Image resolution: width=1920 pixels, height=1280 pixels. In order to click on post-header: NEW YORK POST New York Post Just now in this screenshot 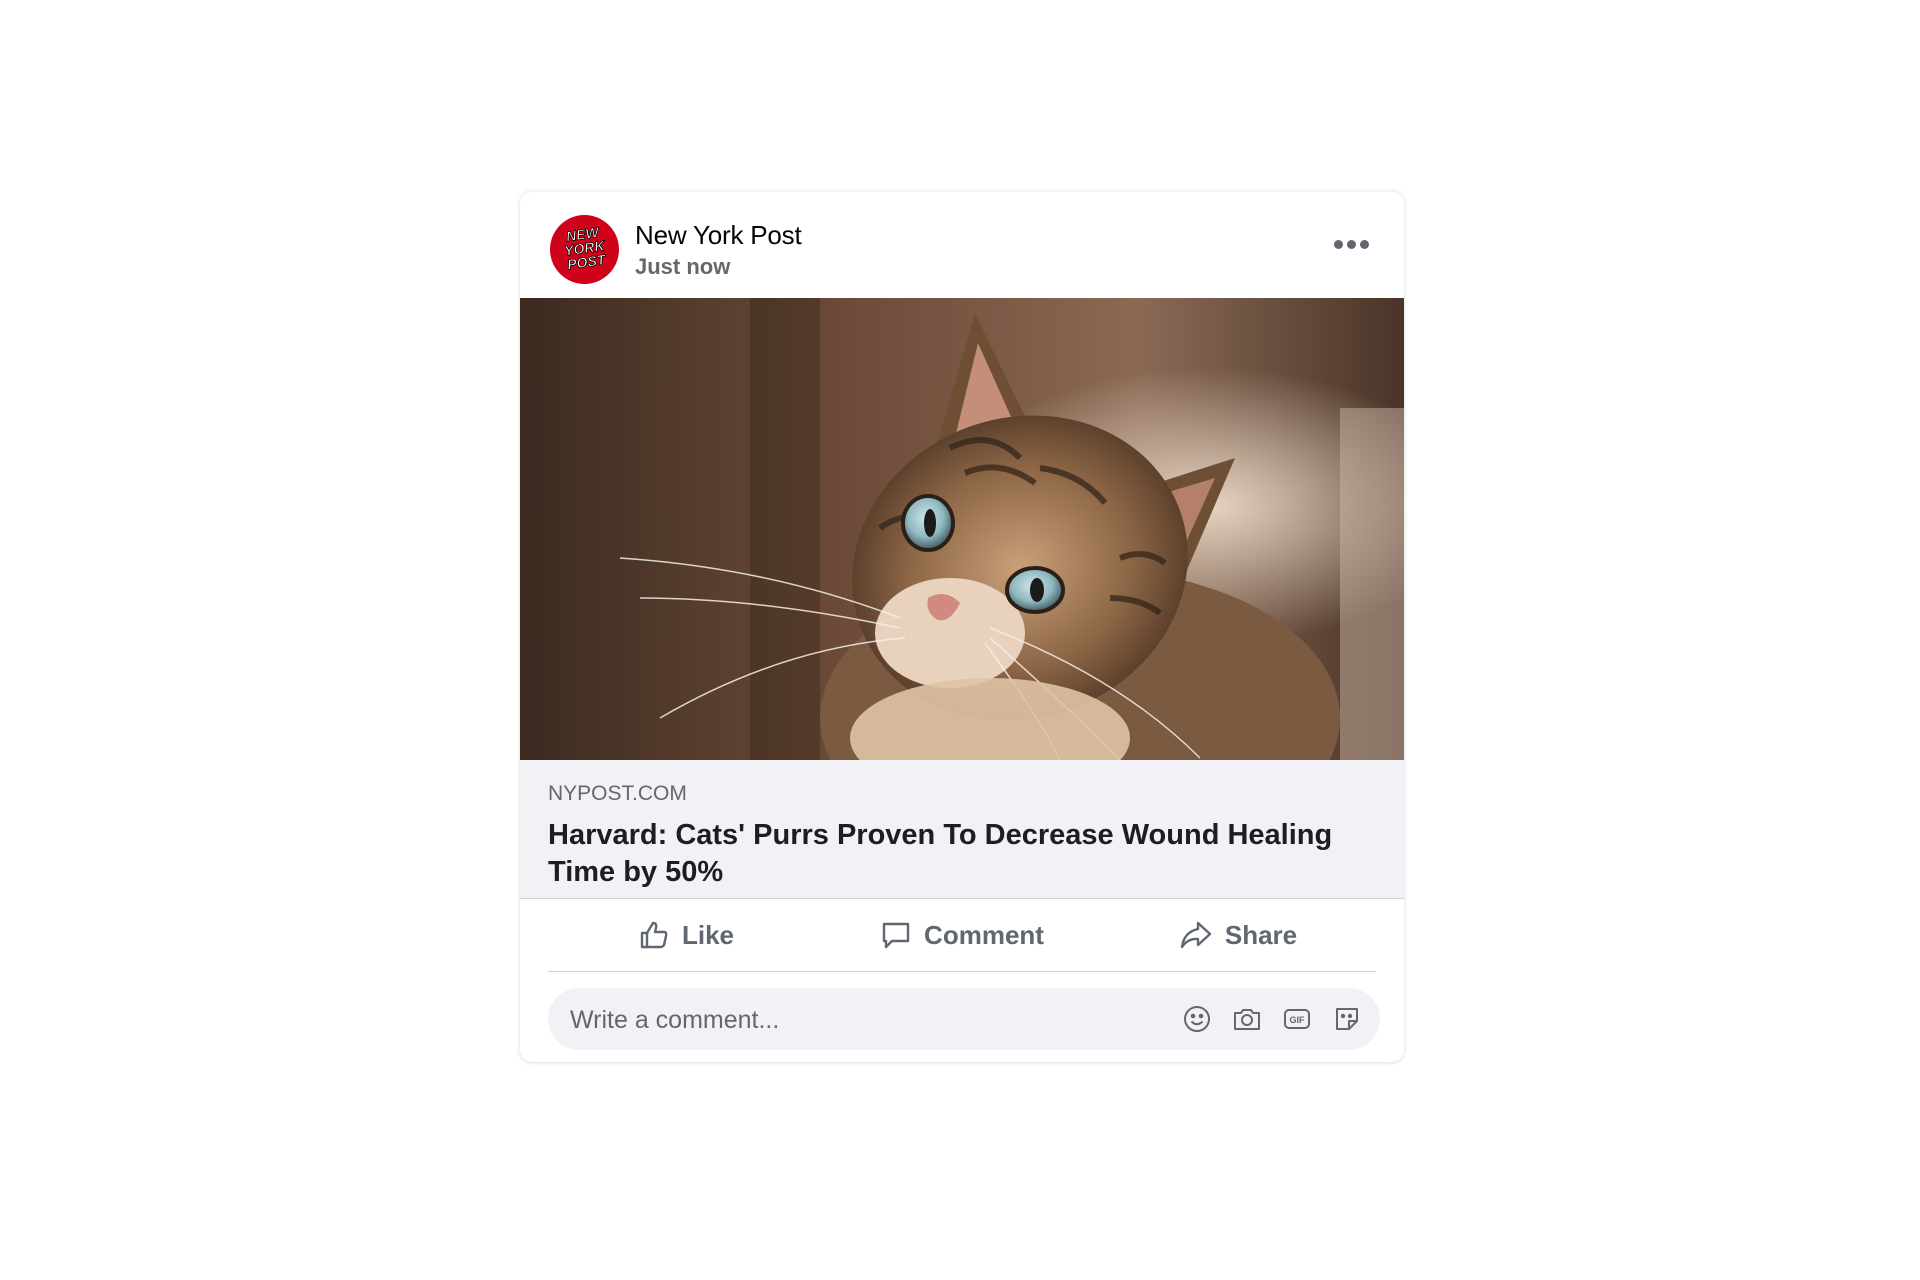, I will do `click(962, 245)`.